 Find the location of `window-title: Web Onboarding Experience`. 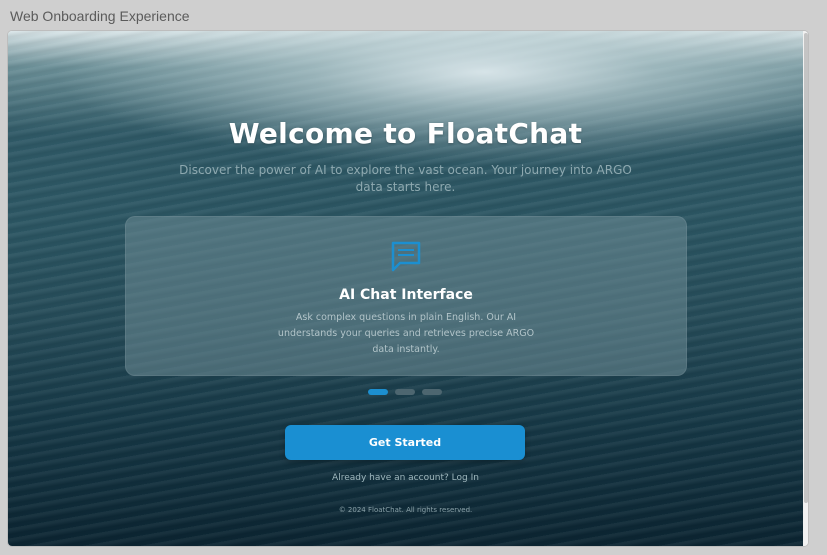

window-title: Web Onboarding Experience is located at coordinates (100, 16).